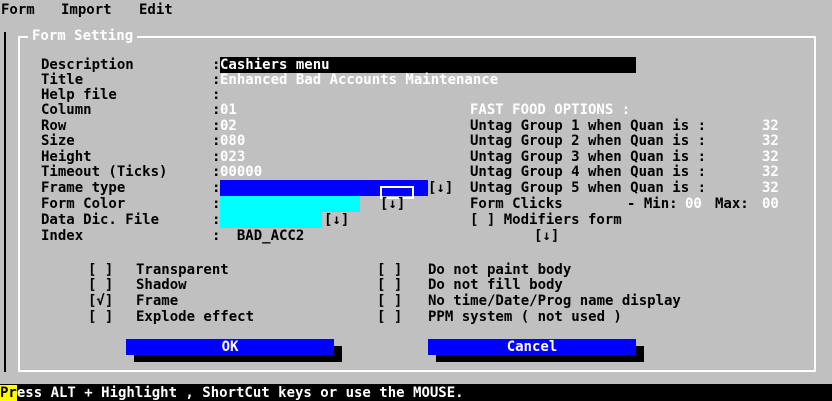 The height and width of the screenshot is (401, 832). I want to click on label-data-dic: Data Dic. File, so click(100, 220).